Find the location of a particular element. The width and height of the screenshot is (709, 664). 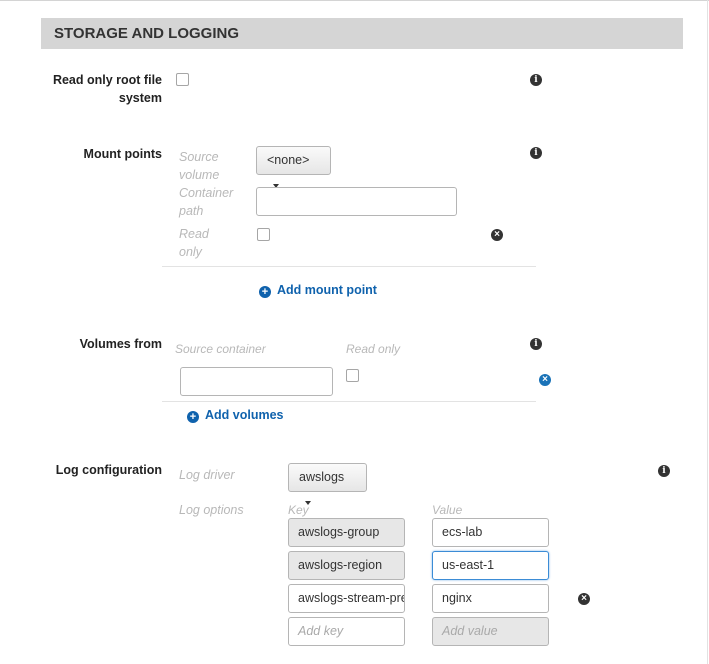

log-driver-value: awslogs is located at coordinates (322, 477).